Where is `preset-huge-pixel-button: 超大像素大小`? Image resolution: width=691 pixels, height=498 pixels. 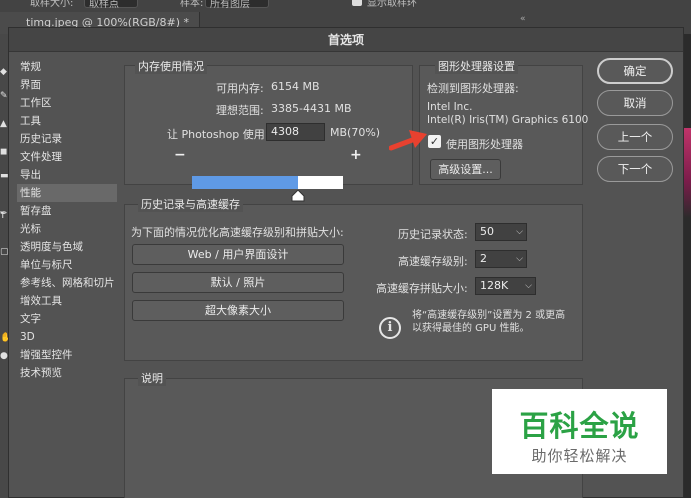
preset-huge-pixel-button: 超大像素大小 is located at coordinates (238, 310).